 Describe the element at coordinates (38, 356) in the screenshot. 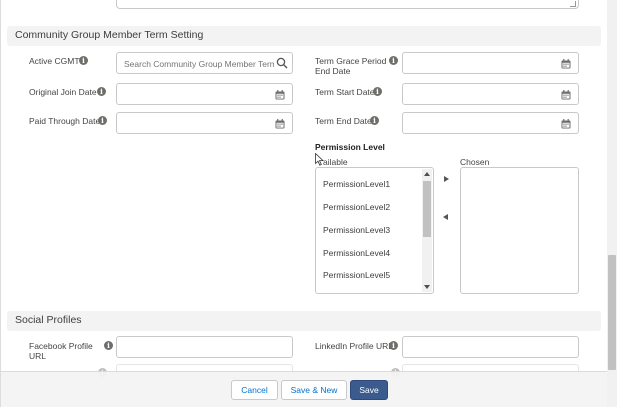

I see `label-line: URL` at that location.